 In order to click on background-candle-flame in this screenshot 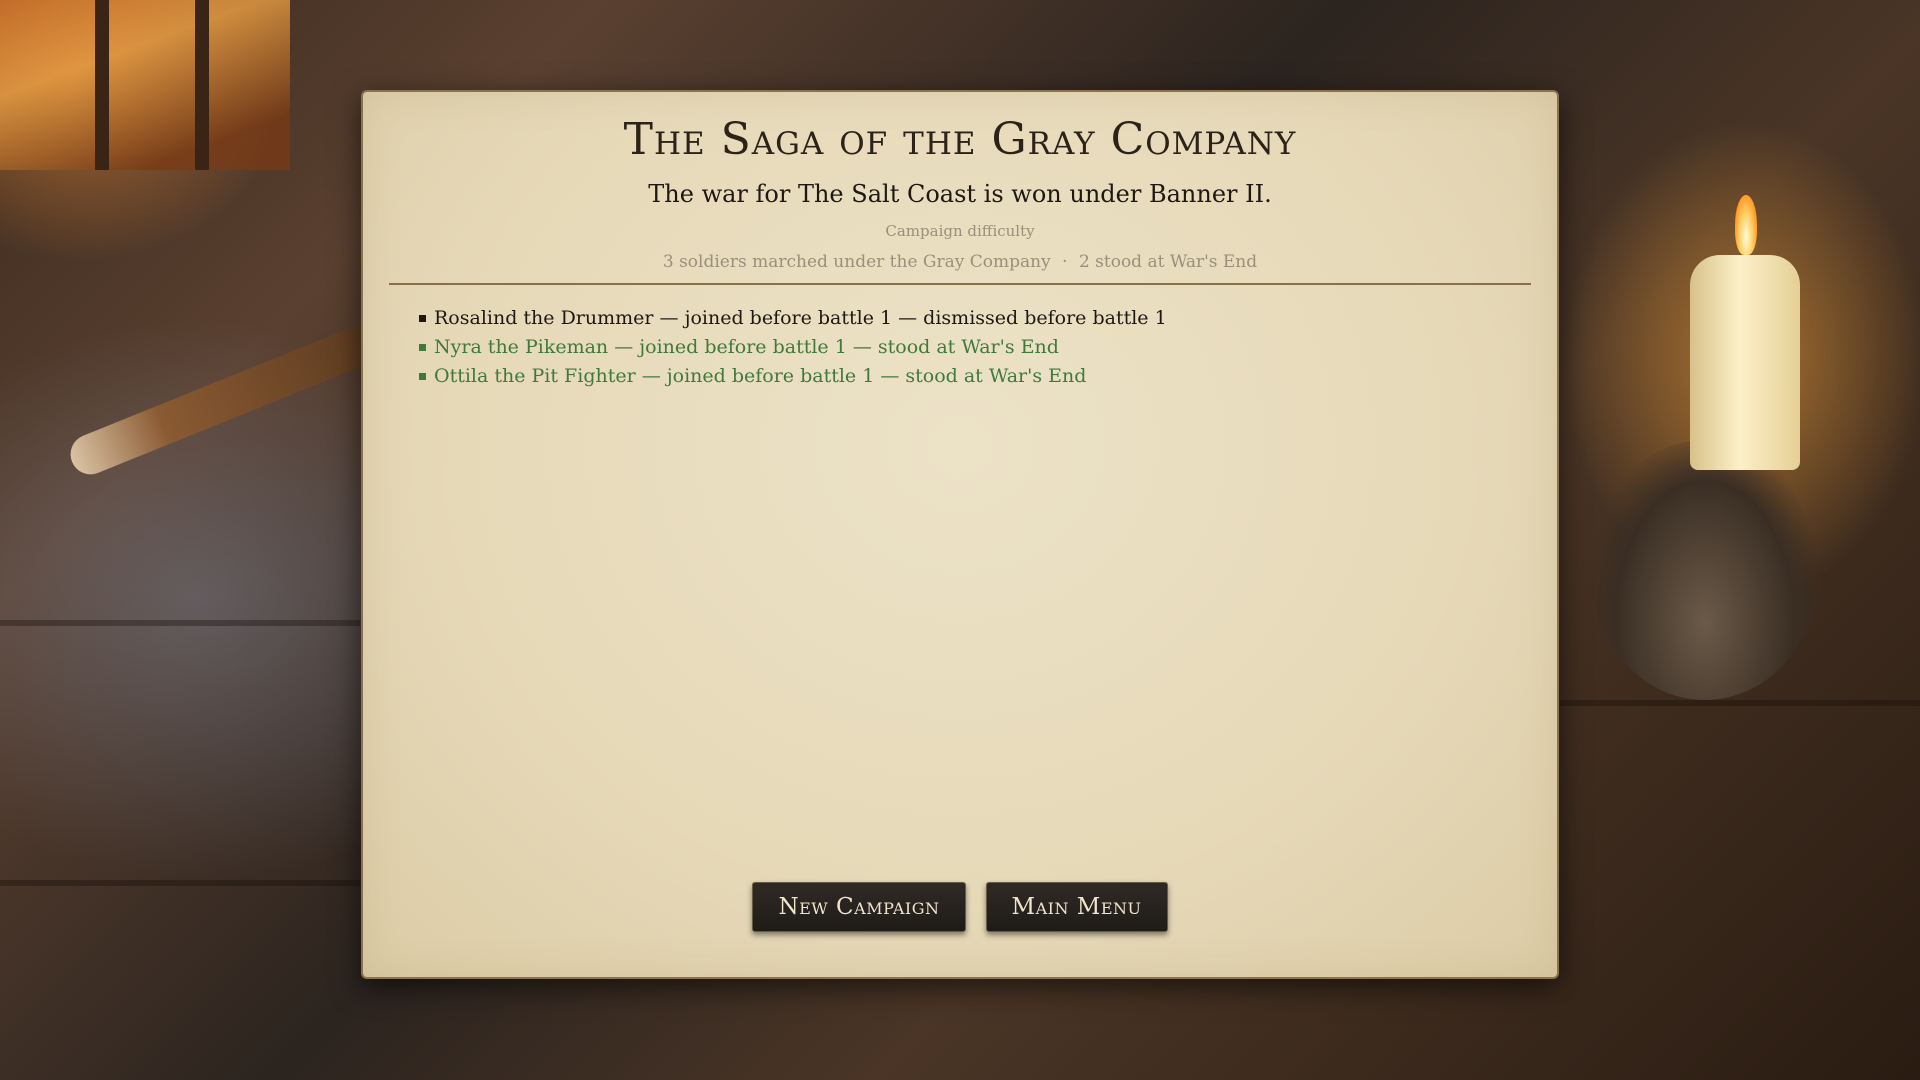, I will do `click(1746, 225)`.